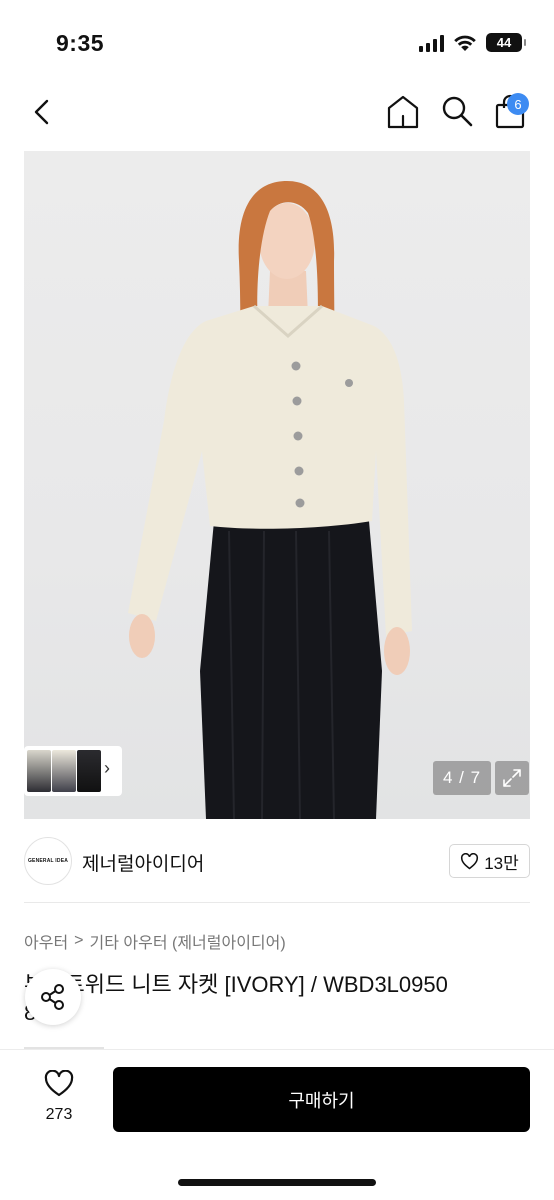 This screenshot has height=1200, width=554. What do you see at coordinates (465, 43) in the screenshot?
I see `wifi-icon` at bounding box center [465, 43].